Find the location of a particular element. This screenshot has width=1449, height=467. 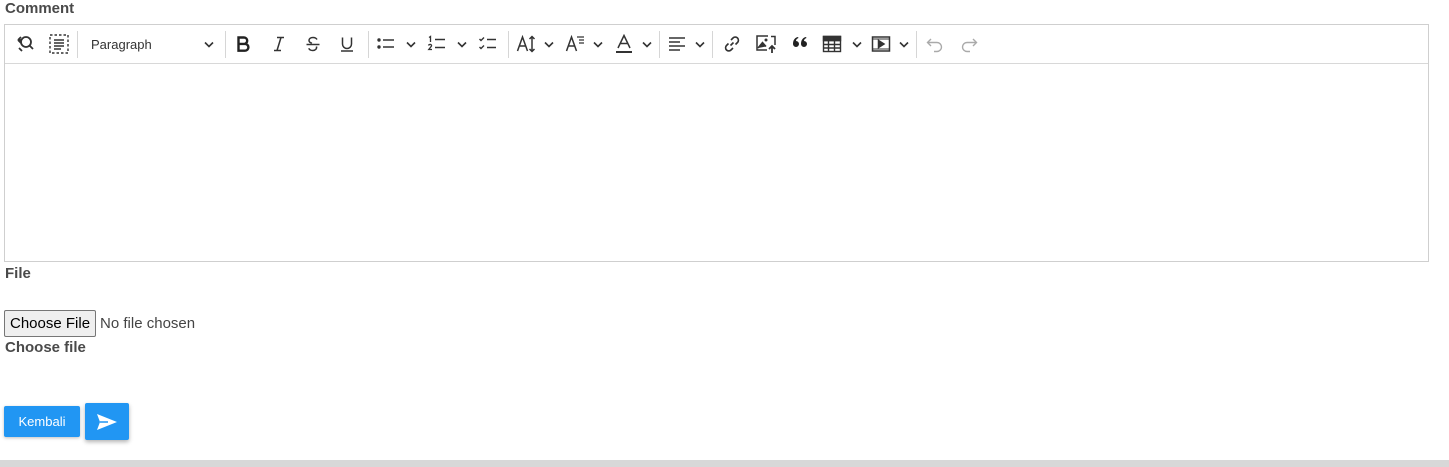

font-size-icon is located at coordinates (526, 44).